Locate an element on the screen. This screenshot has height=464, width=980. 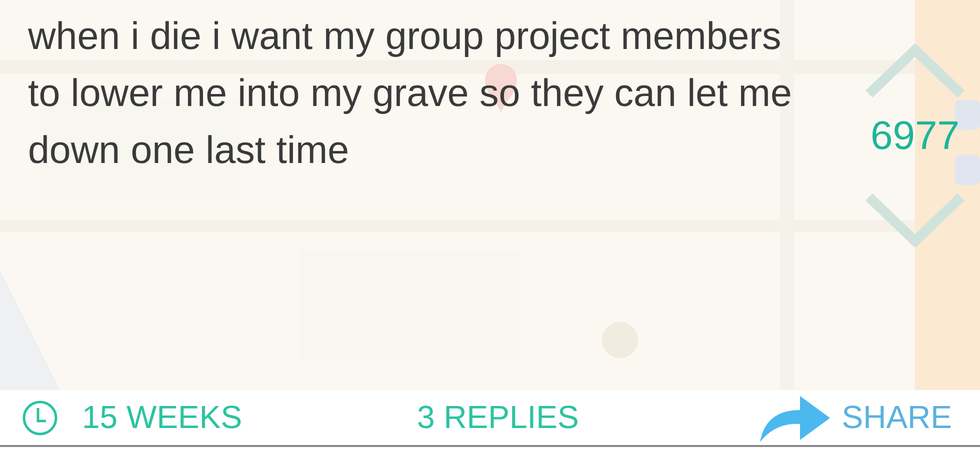
post-age: 15 WEEKS is located at coordinates (162, 417).